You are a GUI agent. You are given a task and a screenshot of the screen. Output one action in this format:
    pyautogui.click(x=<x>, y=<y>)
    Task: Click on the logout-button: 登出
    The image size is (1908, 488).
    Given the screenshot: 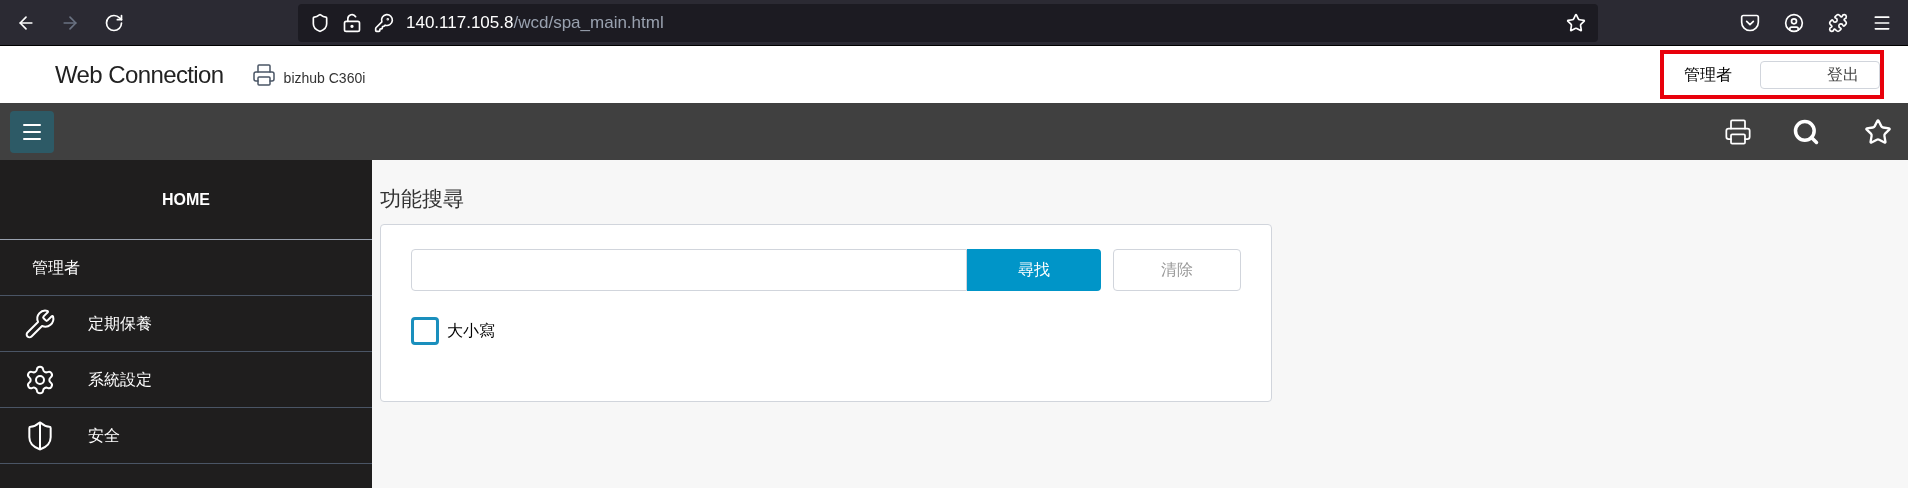 What is the action you would take?
    pyautogui.click(x=1820, y=74)
    